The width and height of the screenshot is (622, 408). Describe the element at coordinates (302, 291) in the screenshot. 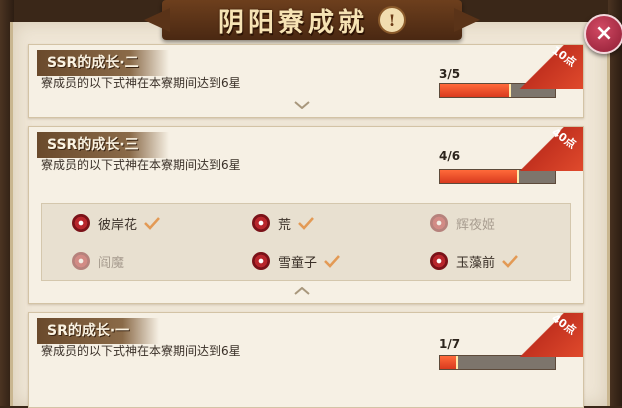

I see `chevron-up-icon` at that location.